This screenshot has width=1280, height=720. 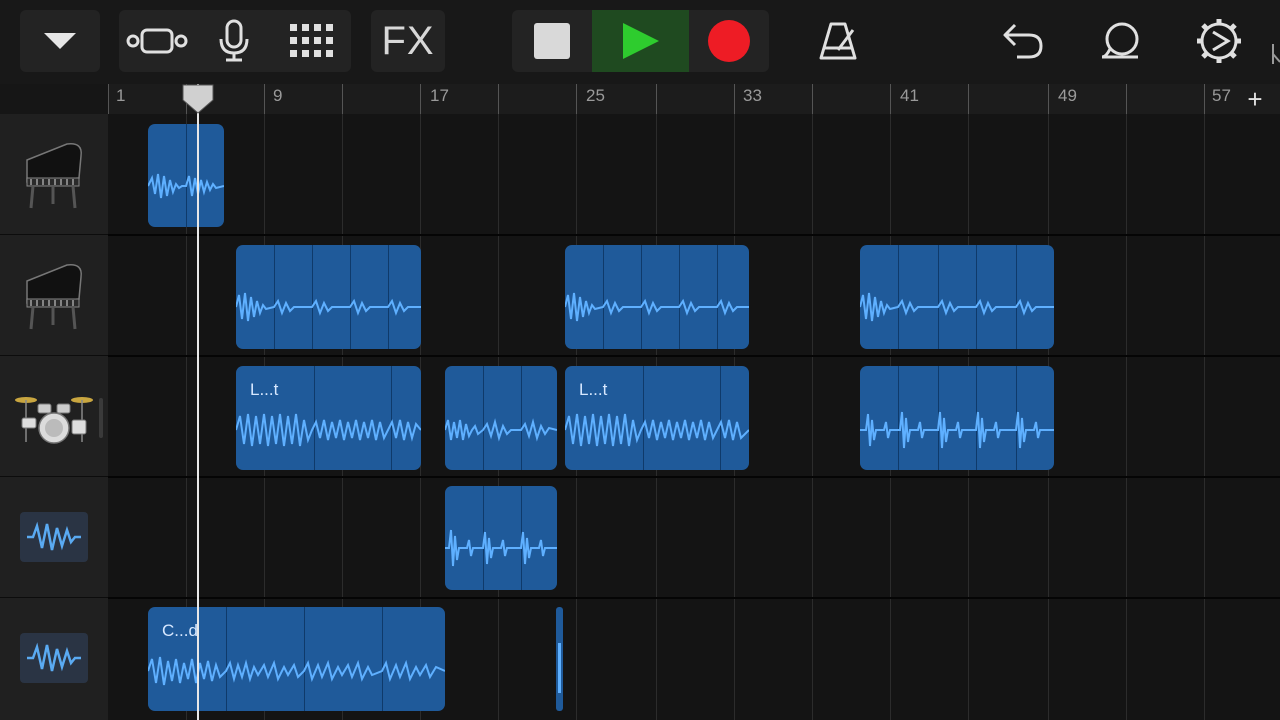 I want to click on undo-icon, so click(x=1023, y=41).